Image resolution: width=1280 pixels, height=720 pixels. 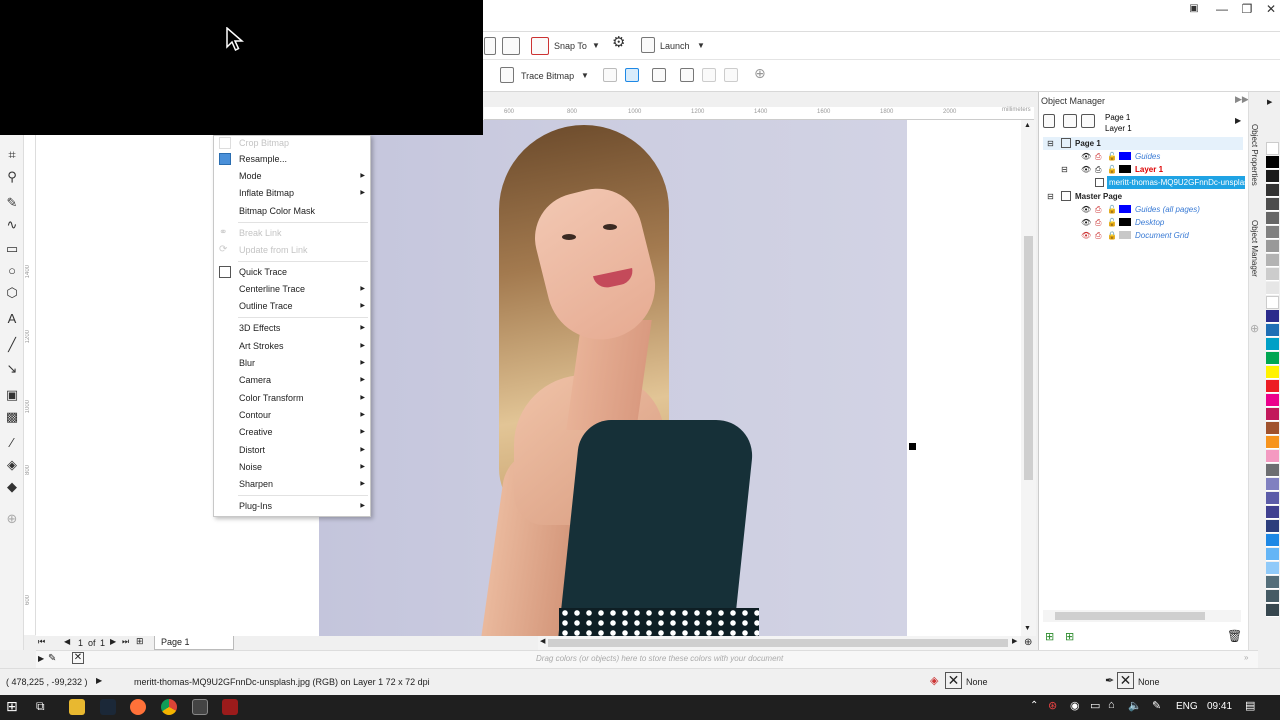 What do you see at coordinates (41, 658) in the screenshot?
I see `palette-menu-icon: ▶` at bounding box center [41, 658].